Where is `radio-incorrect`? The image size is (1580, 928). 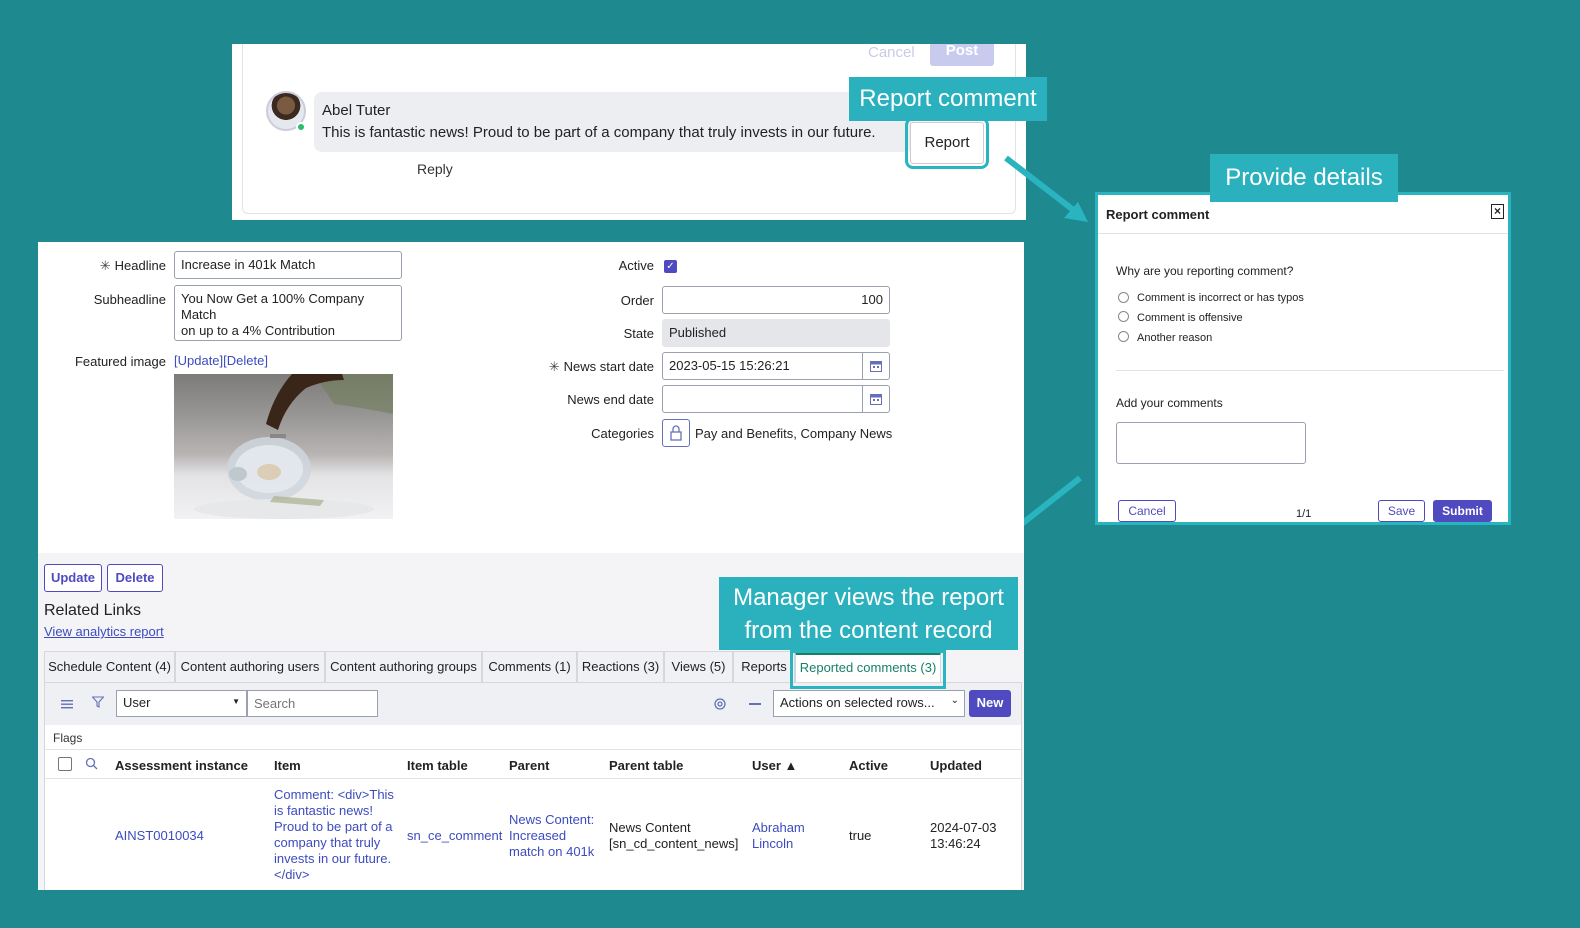 radio-incorrect is located at coordinates (1123, 297).